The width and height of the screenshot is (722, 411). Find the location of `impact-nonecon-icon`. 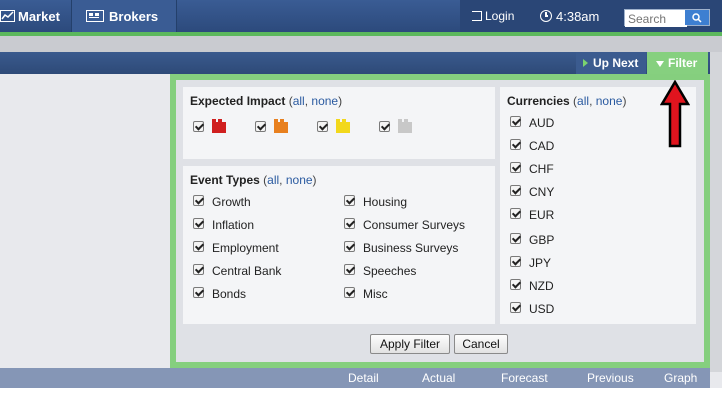

impact-nonecon-icon is located at coordinates (405, 126).